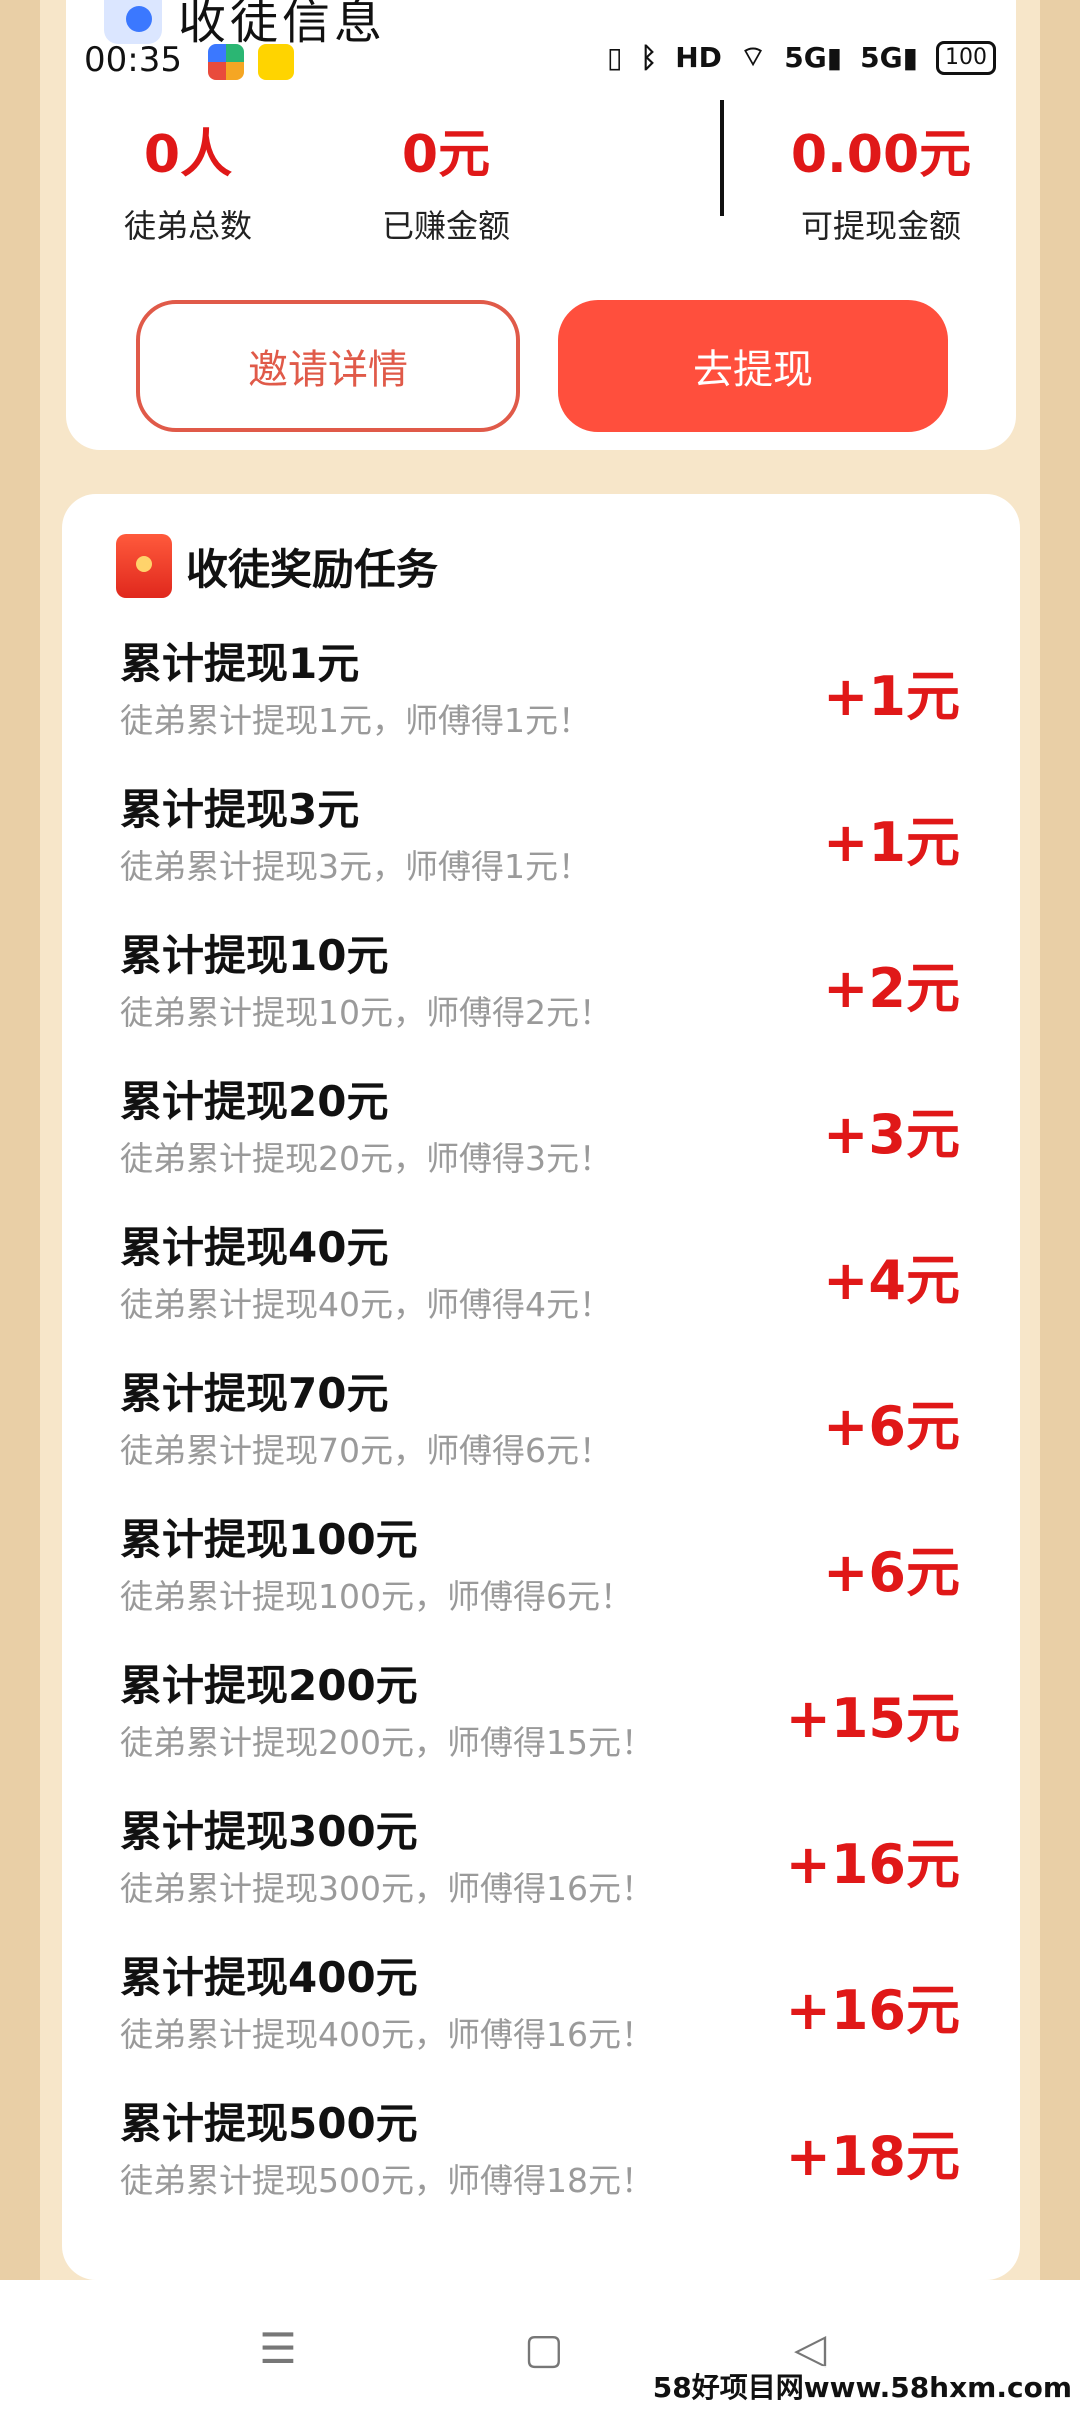 This screenshot has height=2412, width=1080. I want to click on task-title: 累计提现500元, so click(269, 2123).